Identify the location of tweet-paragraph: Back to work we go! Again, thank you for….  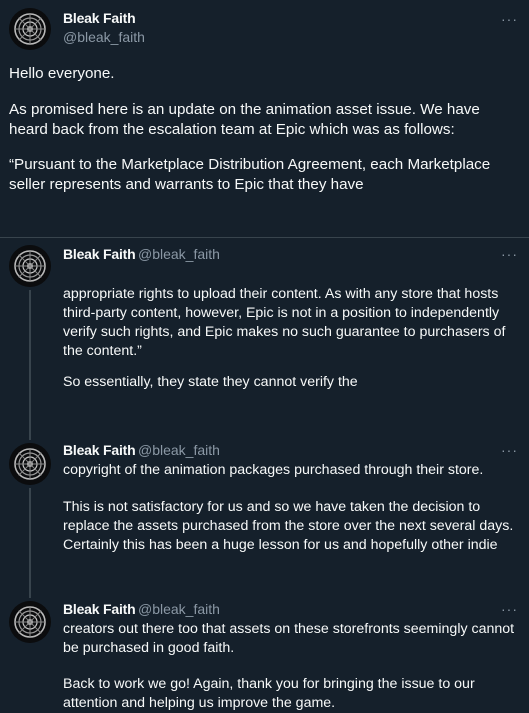
(271, 693).